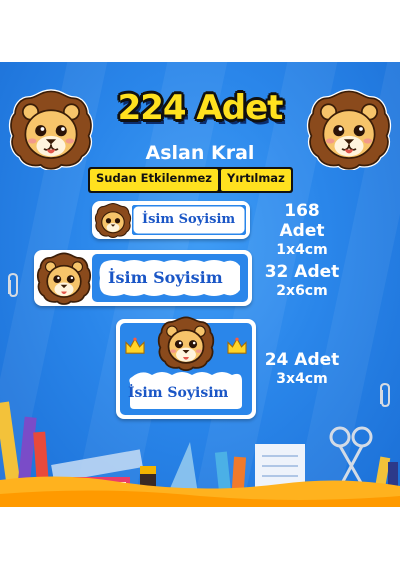  What do you see at coordinates (302, 272) in the screenshot?
I see `label-count: 32 Adet` at bounding box center [302, 272].